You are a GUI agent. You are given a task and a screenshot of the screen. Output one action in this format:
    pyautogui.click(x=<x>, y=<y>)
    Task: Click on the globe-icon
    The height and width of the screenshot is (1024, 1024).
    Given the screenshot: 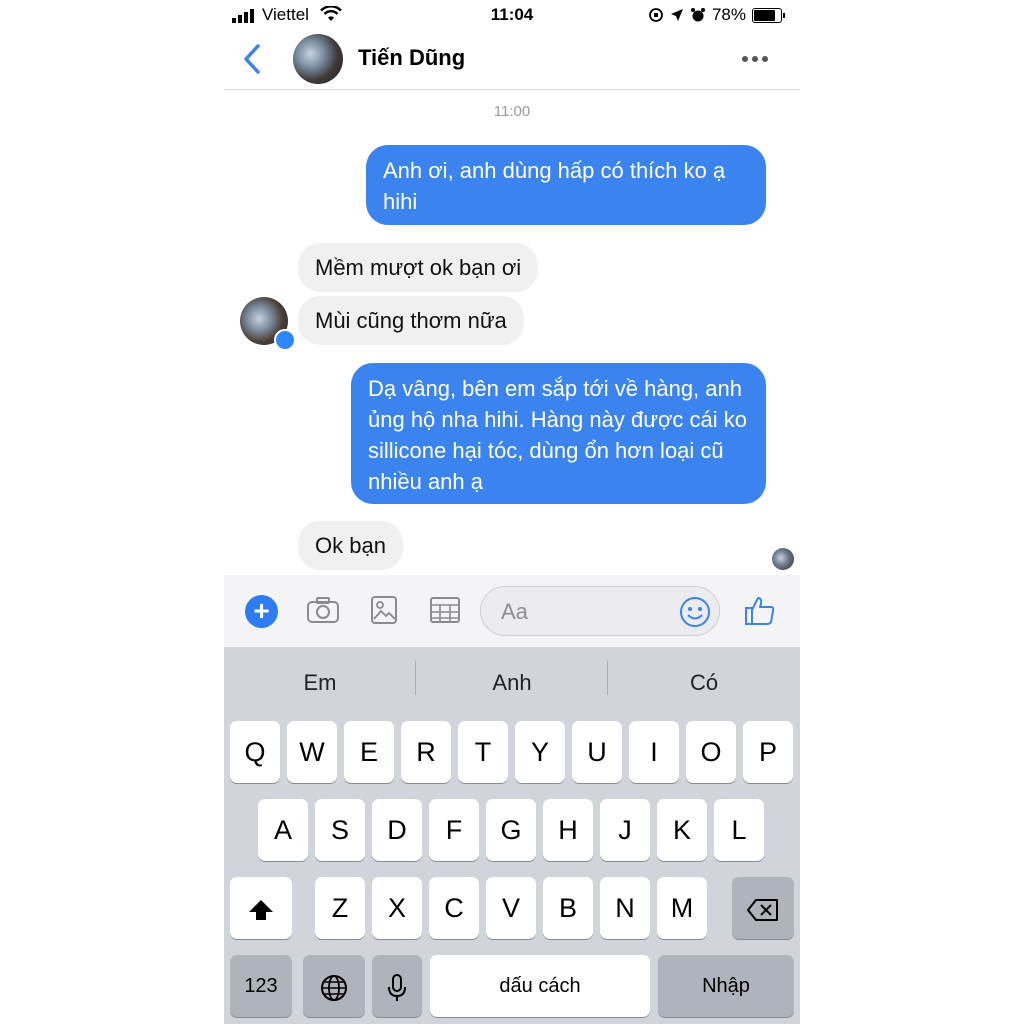 What is the action you would take?
    pyautogui.click(x=334, y=987)
    